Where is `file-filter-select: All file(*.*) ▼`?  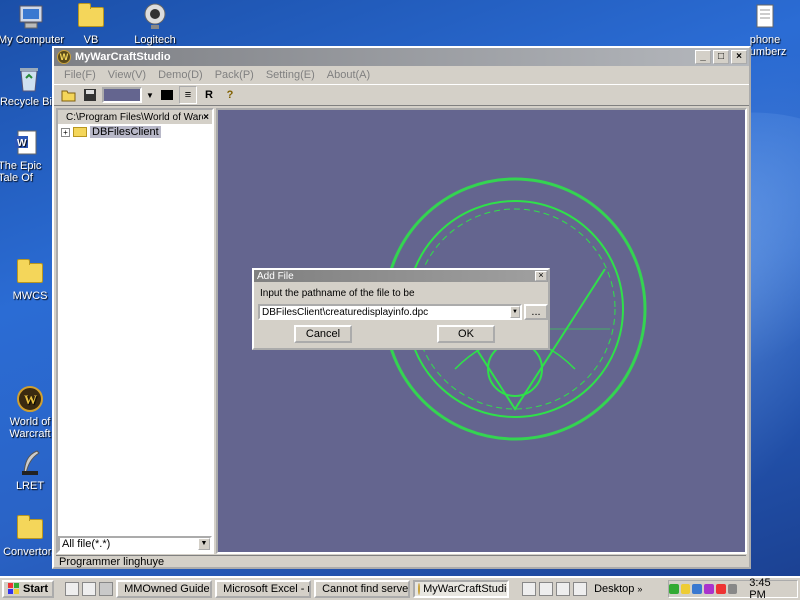
file-filter-select: All file(*.*) ▼ is located at coordinates (135, 544).